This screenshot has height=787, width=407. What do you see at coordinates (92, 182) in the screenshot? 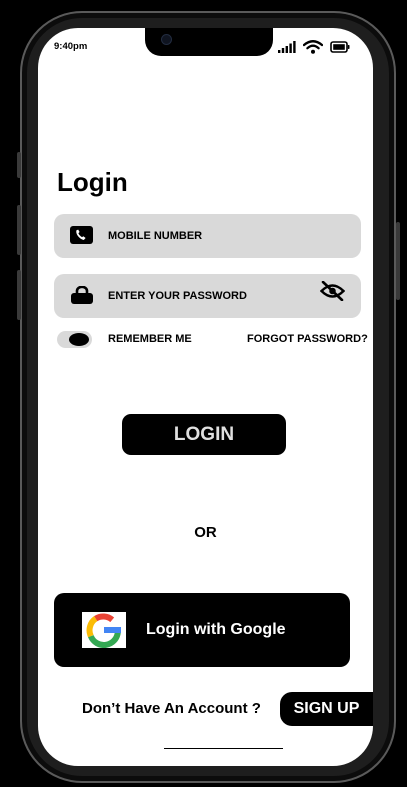
I see `page-title: Login` at bounding box center [92, 182].